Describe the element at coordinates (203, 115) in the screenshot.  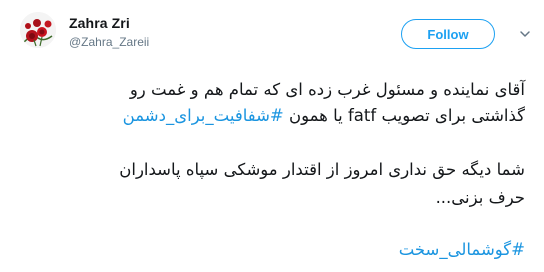
I see `hashtag-link: #شفافیت_برای_دشمن` at that location.